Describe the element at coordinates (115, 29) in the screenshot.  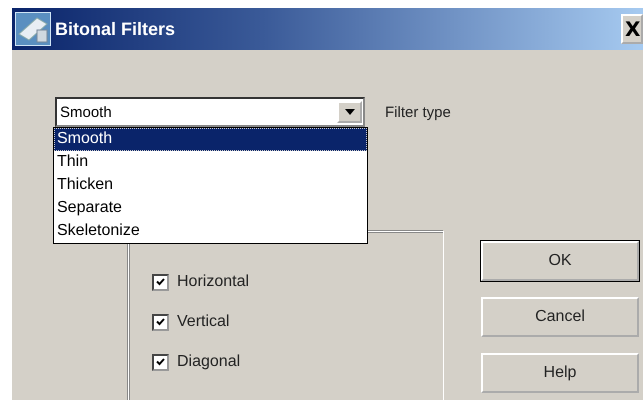
I see `window-title: Bitonal Filters` at that location.